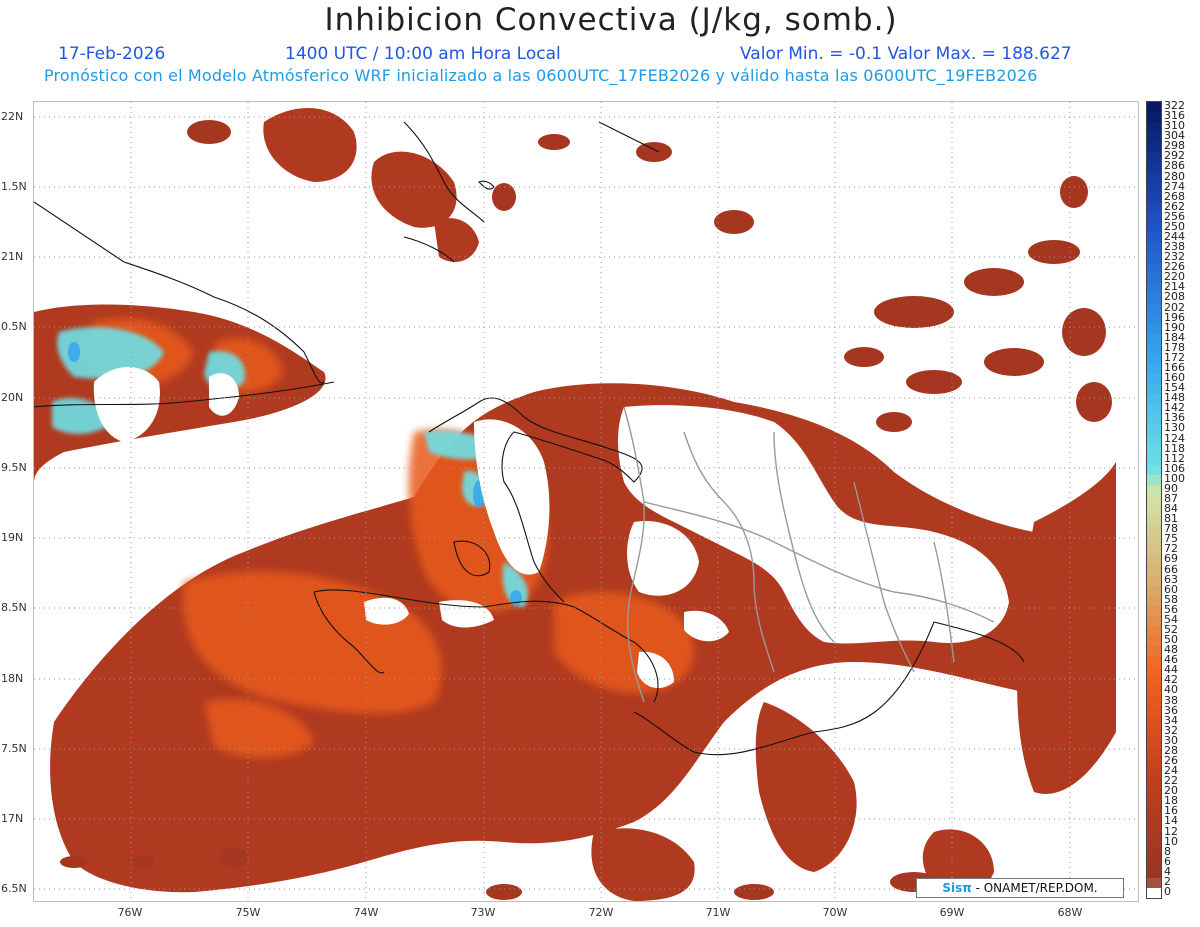 Image resolution: width=1200 pixels, height=927 pixels. Describe the element at coordinates (952, 912) in the screenshot. I see `lon-label: 69W` at that location.